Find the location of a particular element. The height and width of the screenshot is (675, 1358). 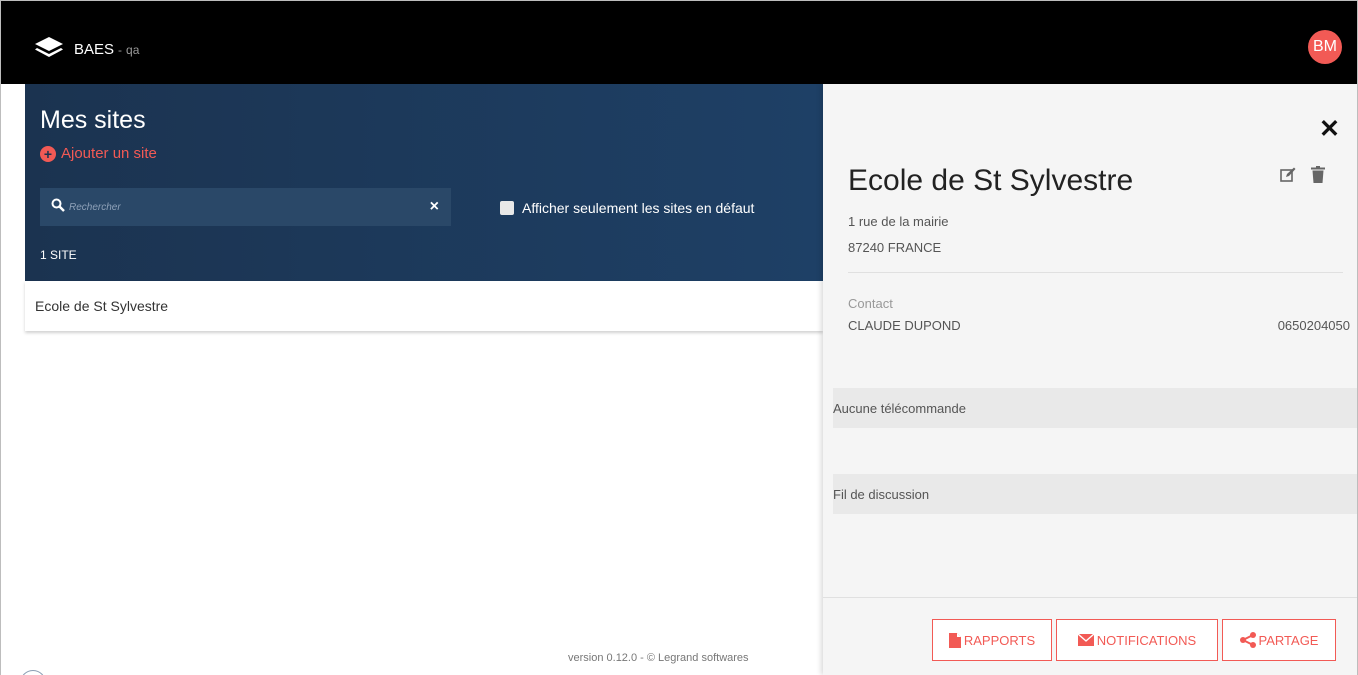

help-circle-icon is located at coordinates (33, 672).